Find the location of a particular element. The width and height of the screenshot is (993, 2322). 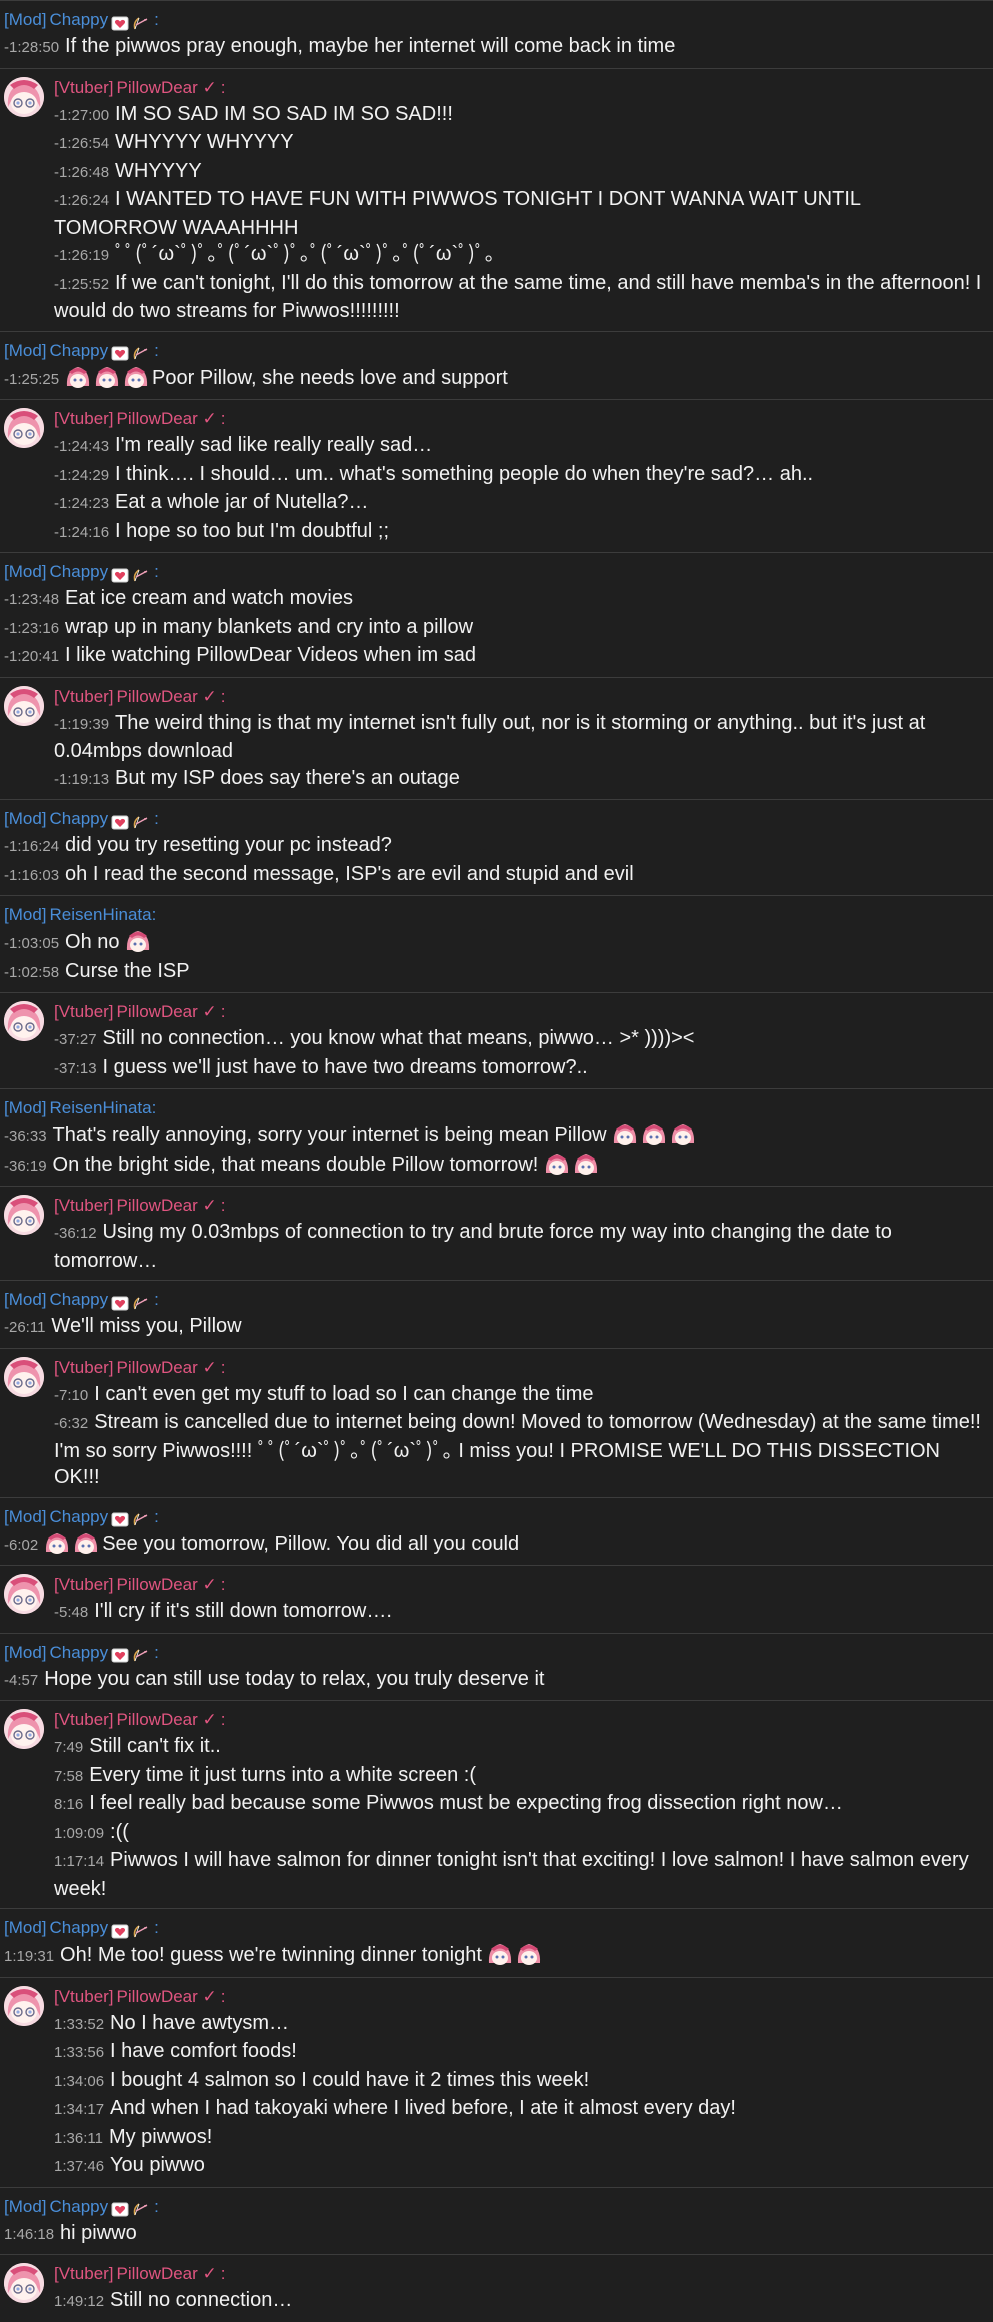

chat-message: 1:36:11 My piwwos! is located at coordinates (520, 2138).